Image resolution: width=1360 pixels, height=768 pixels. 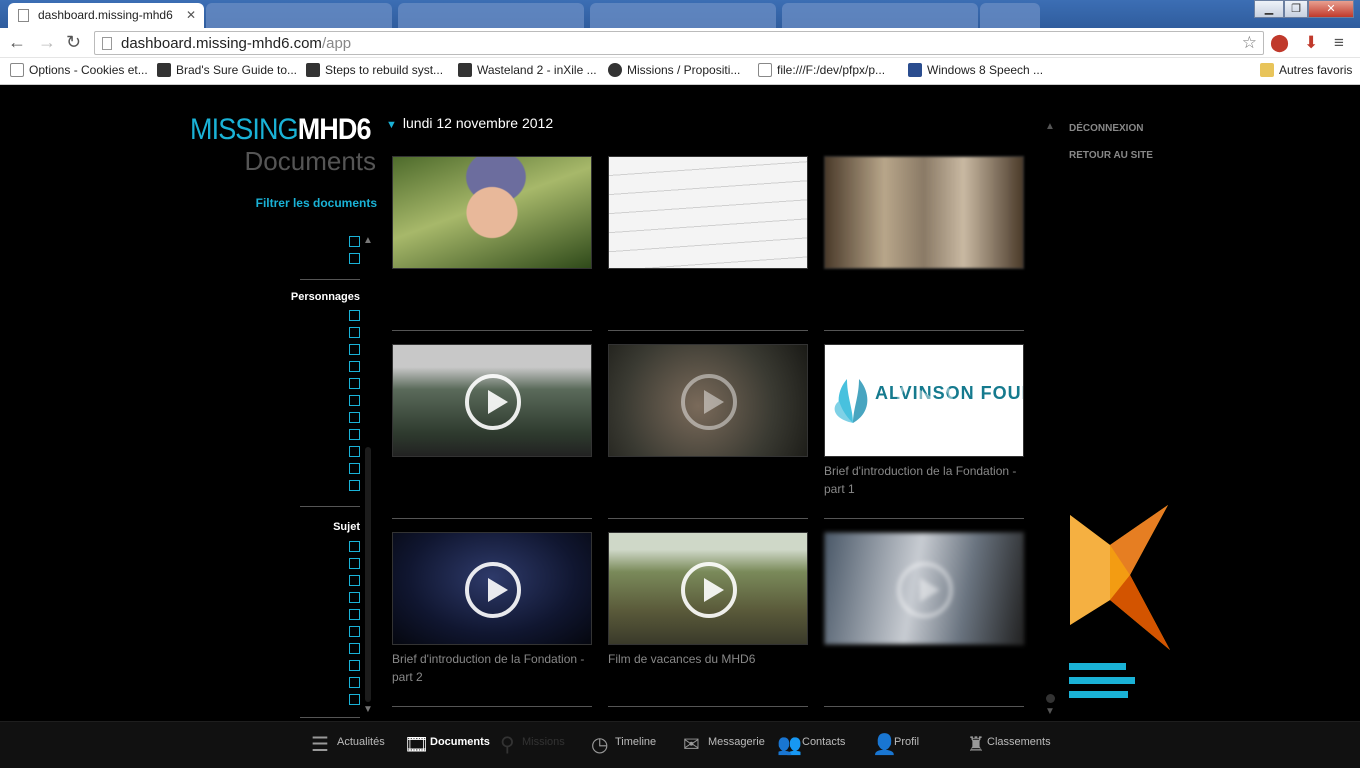 I want to click on other-bookmarks: Autres favoris, so click(x=1306, y=70).